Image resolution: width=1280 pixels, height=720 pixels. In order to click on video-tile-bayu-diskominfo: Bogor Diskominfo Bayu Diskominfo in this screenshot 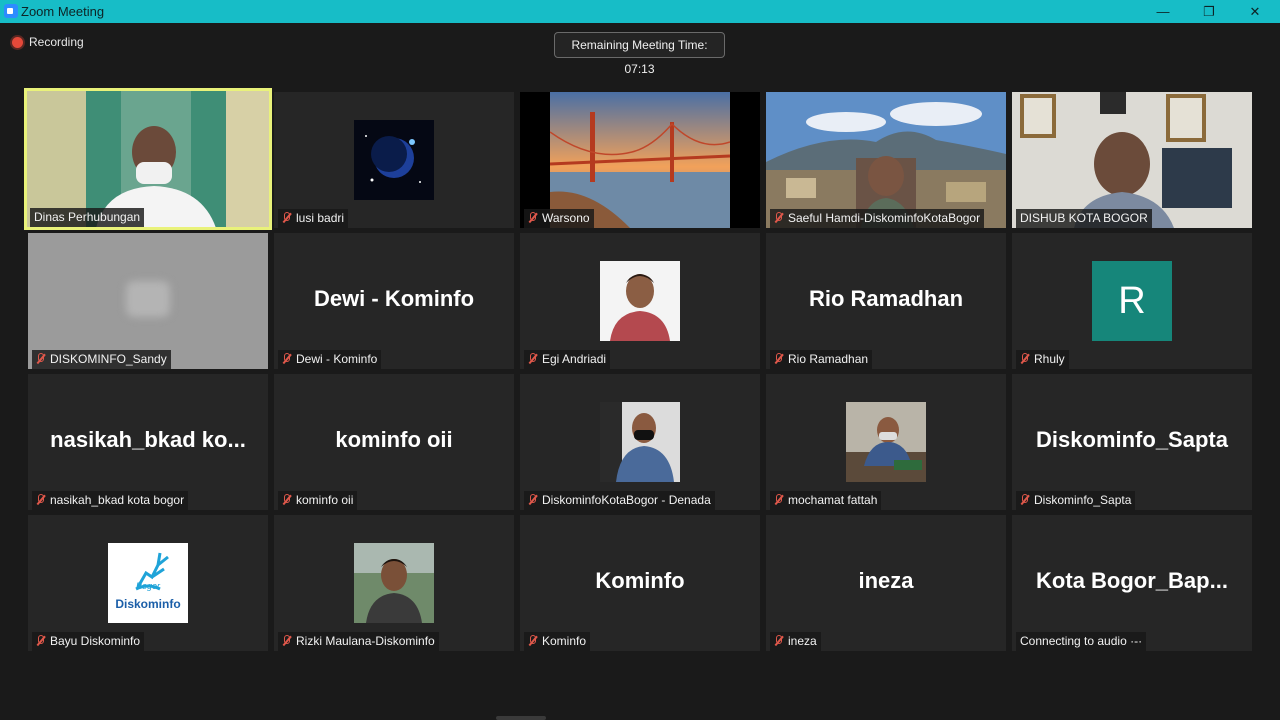, I will do `click(148, 583)`.